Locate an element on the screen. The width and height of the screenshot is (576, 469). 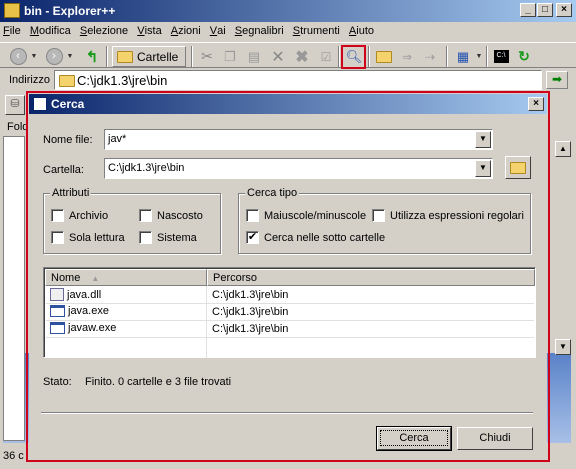
browse-folder-button is located at coordinates (518, 167).